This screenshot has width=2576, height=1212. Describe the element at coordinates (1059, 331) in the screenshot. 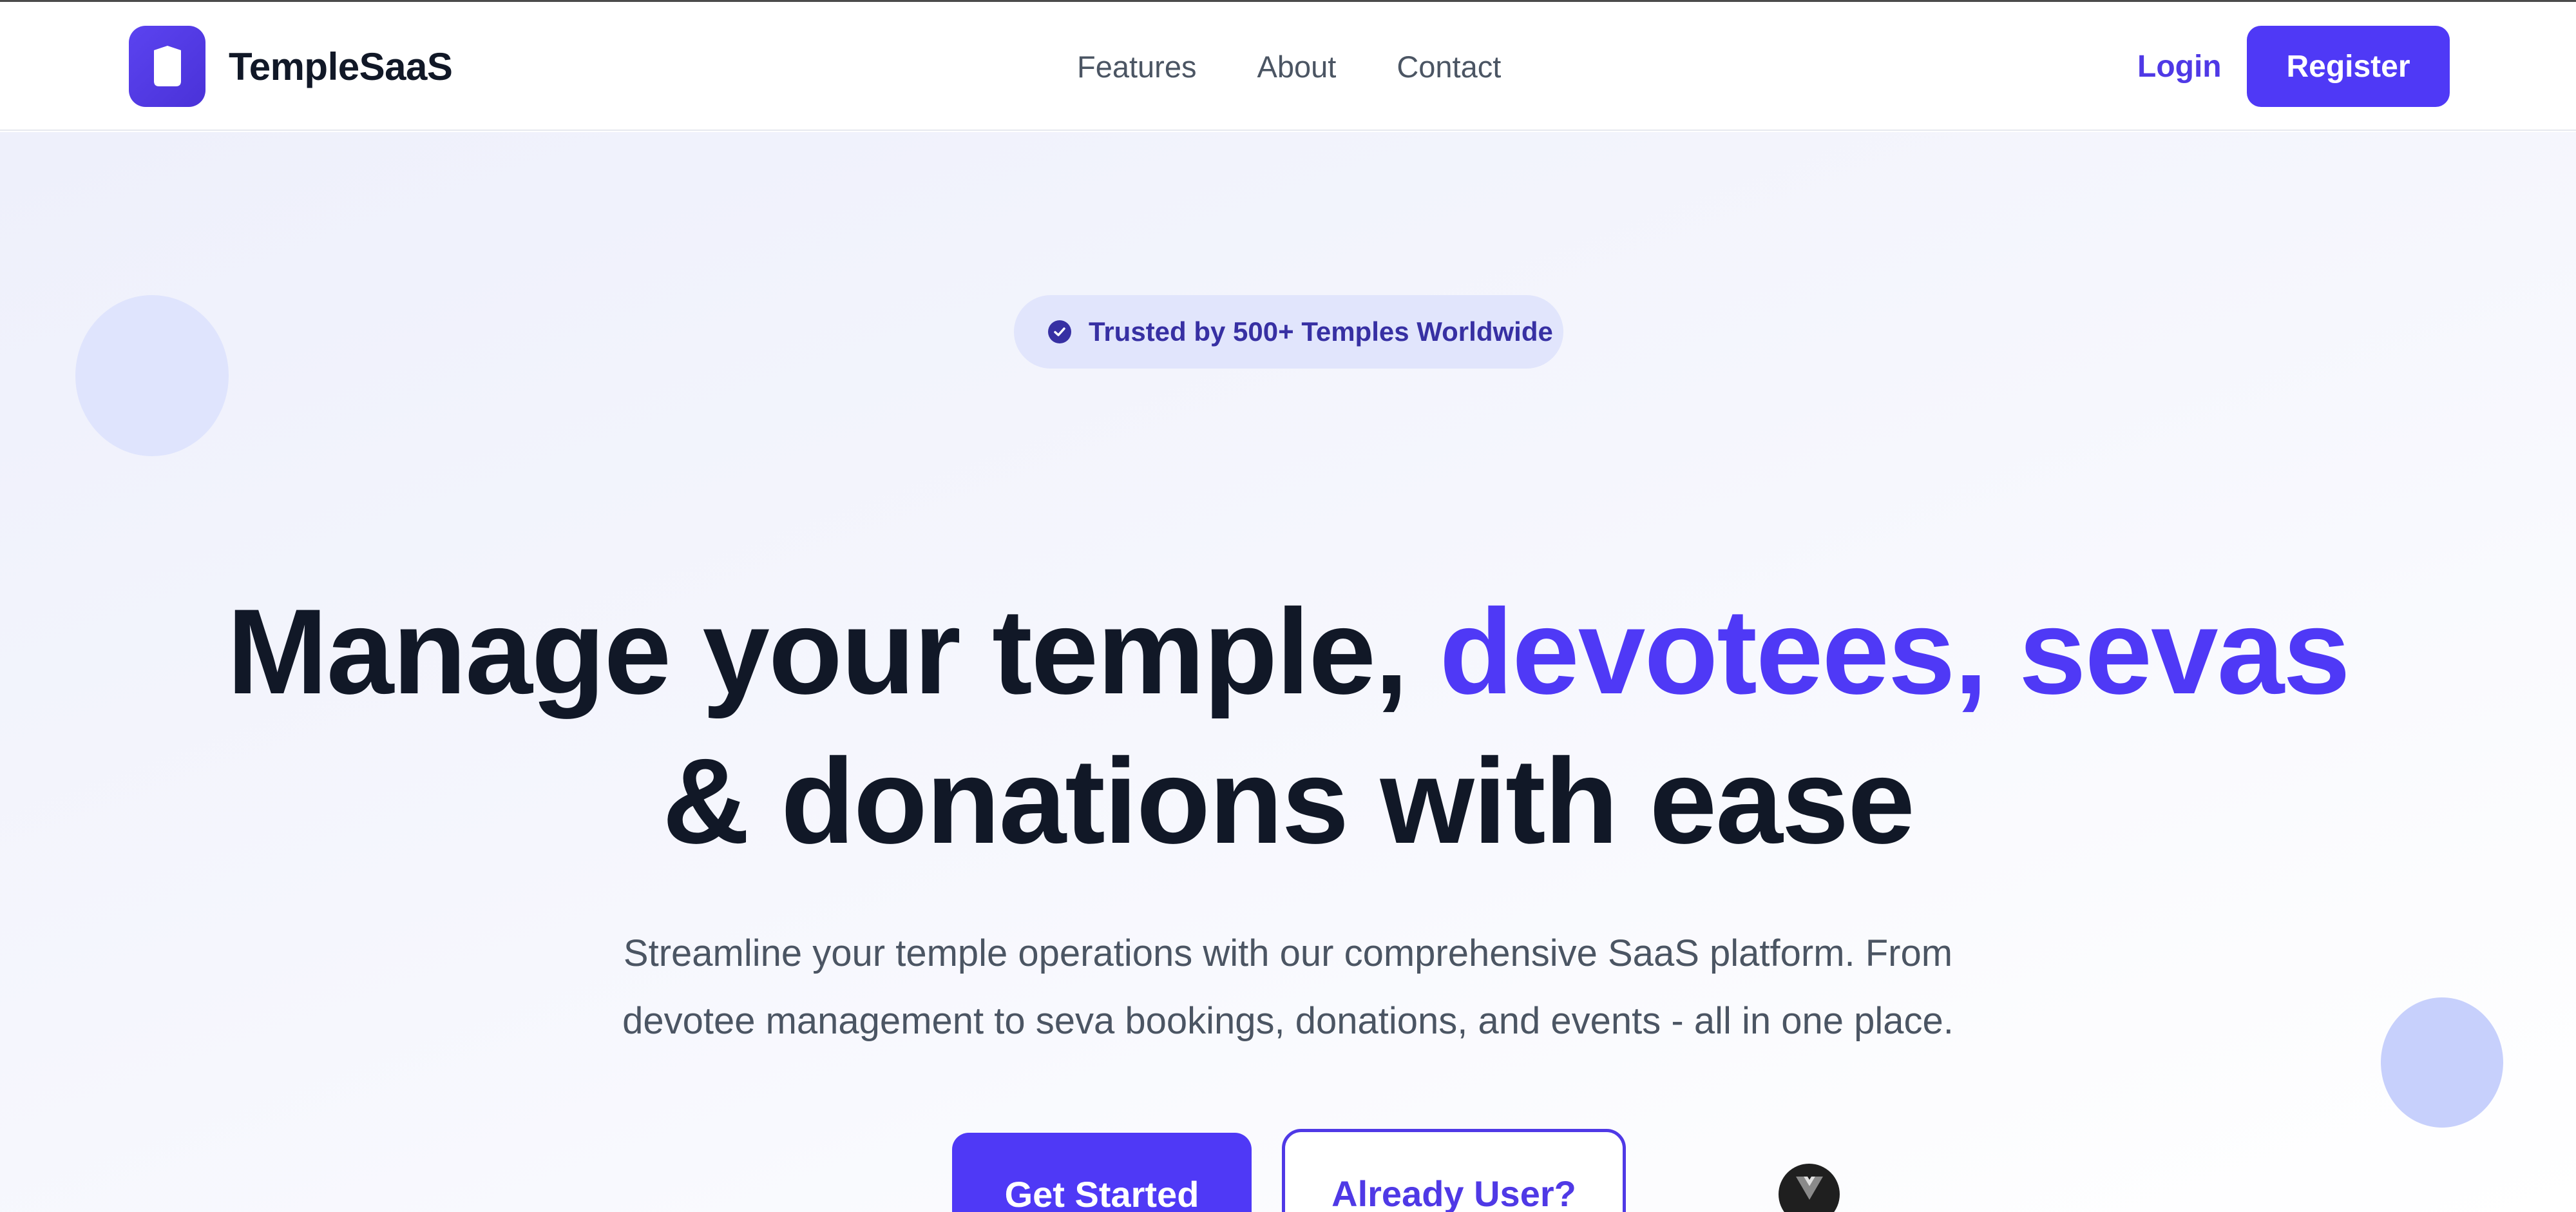

I see `check-circle-icon` at that location.